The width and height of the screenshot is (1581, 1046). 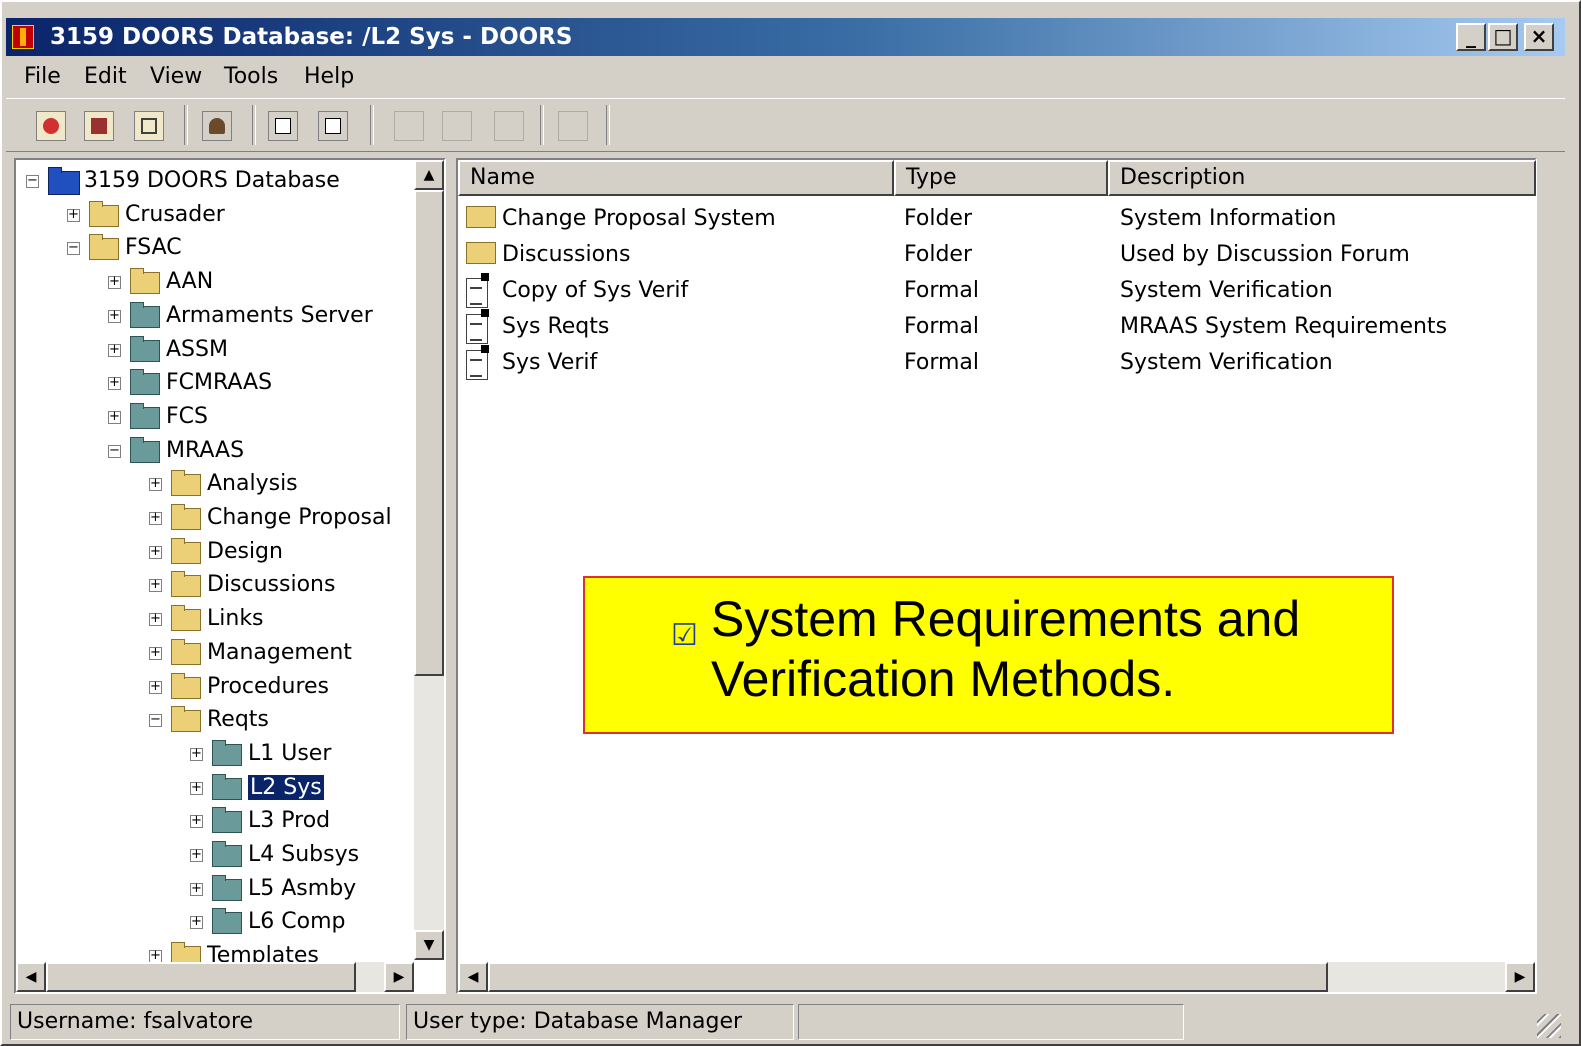 I want to click on tree-item: − MRAAS, so click(x=213, y=452).